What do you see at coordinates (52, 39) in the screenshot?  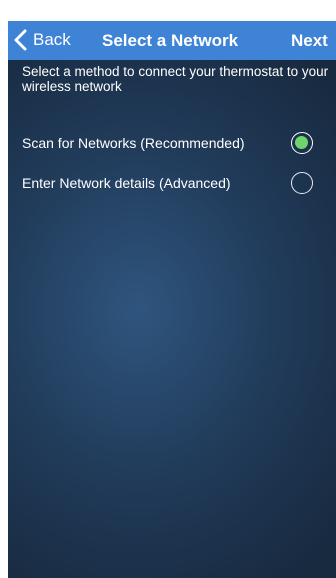 I see `back-label: Back` at bounding box center [52, 39].